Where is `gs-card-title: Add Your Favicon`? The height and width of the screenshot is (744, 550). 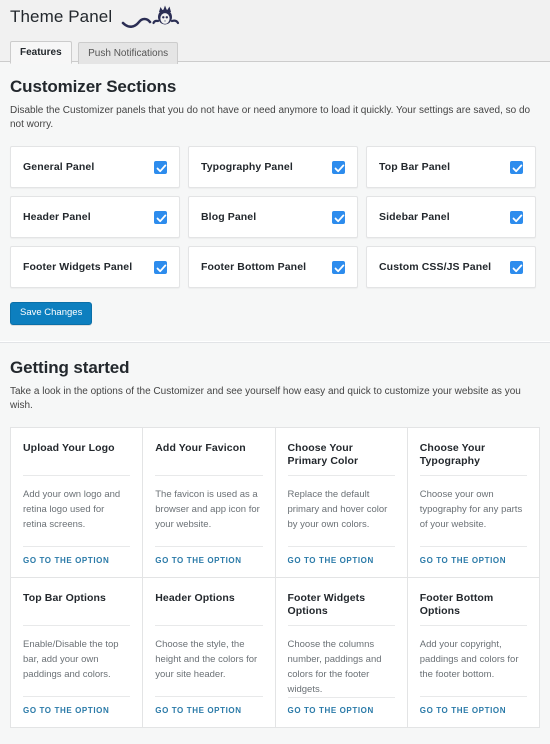
gs-card-title: Add Your Favicon is located at coordinates (200, 448).